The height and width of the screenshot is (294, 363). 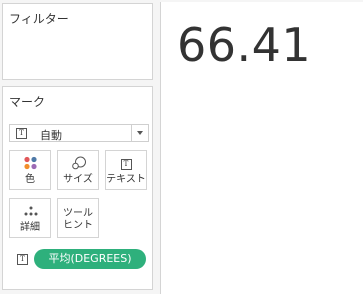 What do you see at coordinates (30, 163) in the screenshot?
I see `color-dots-icon` at bounding box center [30, 163].